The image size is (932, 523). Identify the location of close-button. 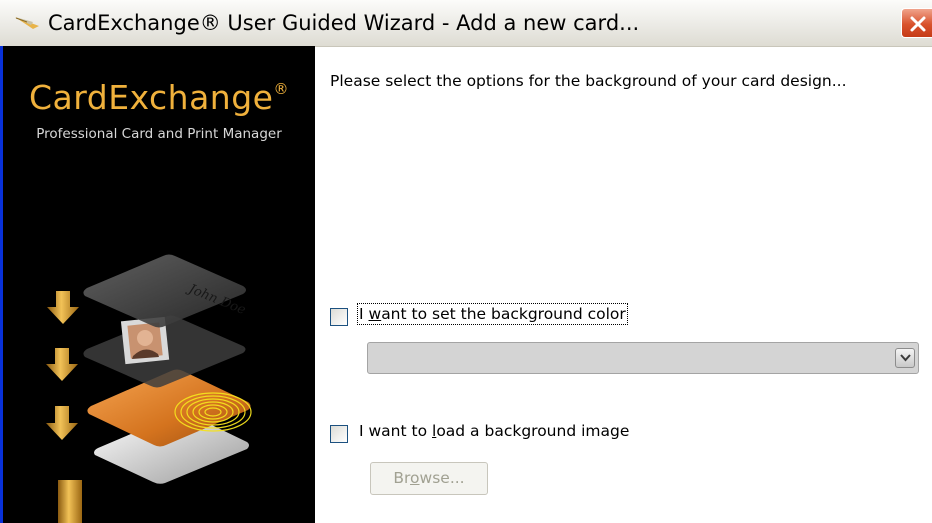
(916, 23).